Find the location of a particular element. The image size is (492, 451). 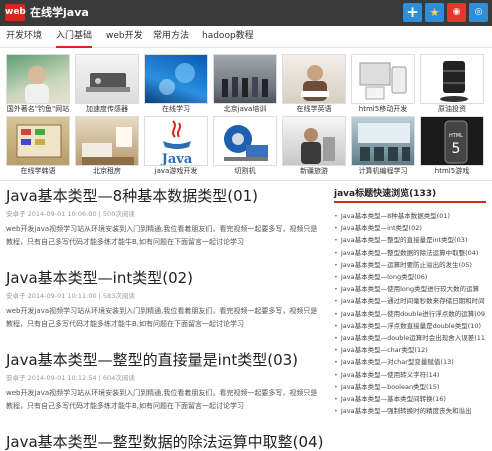

gallery-tile: 在线学习 is located at coordinates (176, 84).